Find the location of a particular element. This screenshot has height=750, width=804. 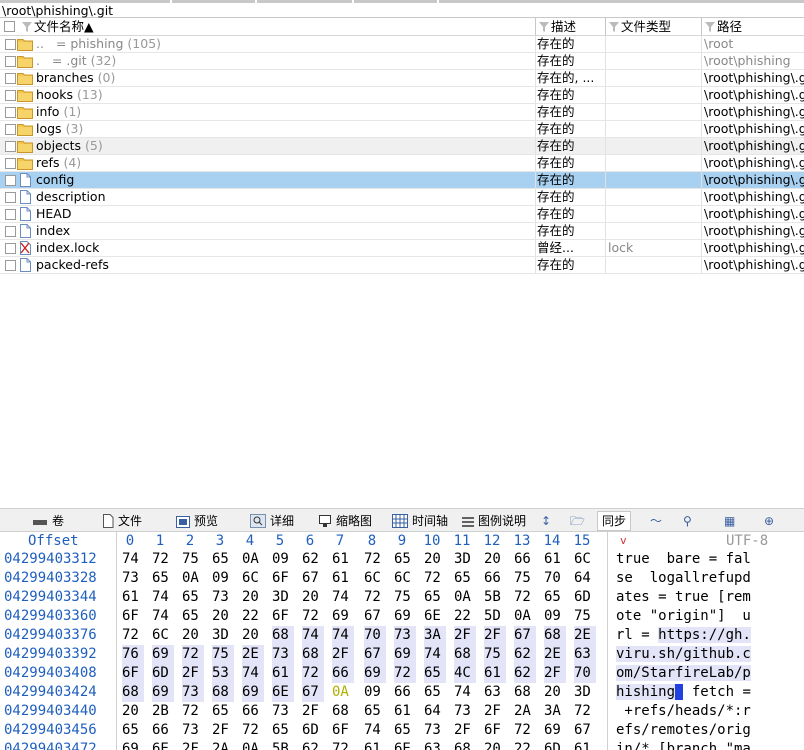

file-row: logs (3) 存在的 \root\phishing\.gi is located at coordinates (402, 129).